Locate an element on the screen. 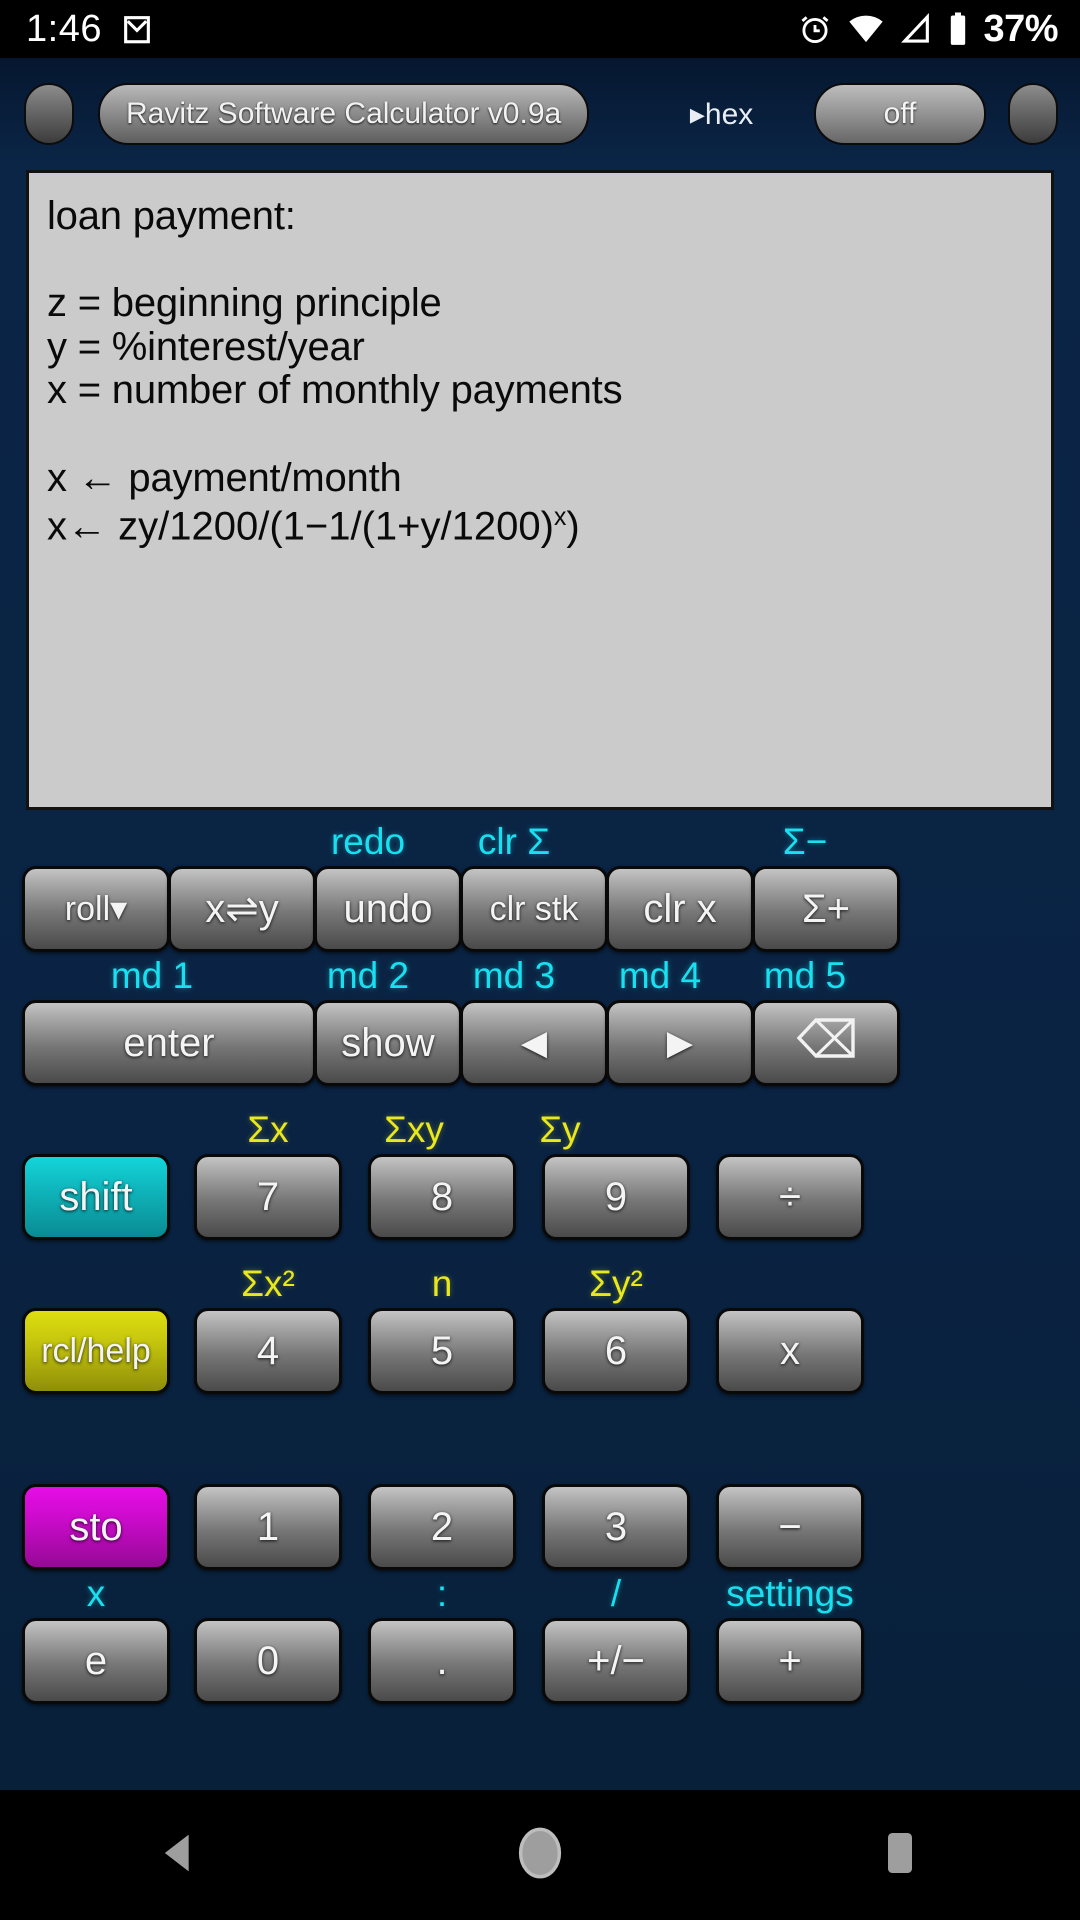 This screenshot has height=1920, width=1080. undo-label: undo is located at coordinates (388, 908).